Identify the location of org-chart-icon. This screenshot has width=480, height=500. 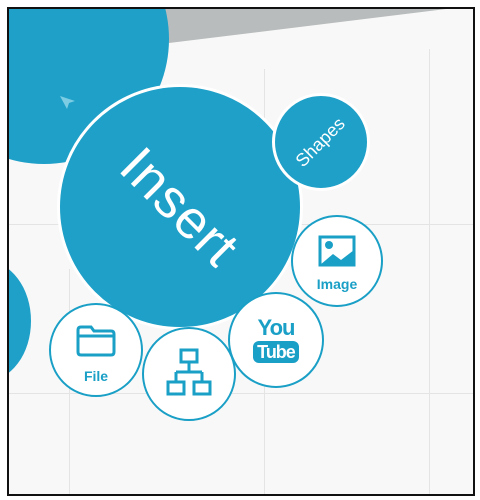
(189, 374).